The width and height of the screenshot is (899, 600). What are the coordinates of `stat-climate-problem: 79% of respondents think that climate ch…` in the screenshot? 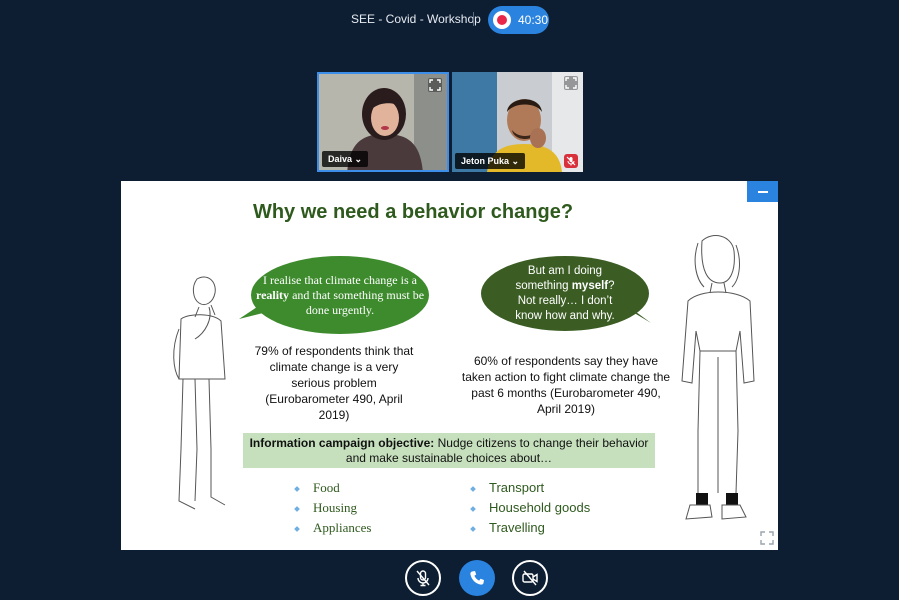 It's located at (334, 383).